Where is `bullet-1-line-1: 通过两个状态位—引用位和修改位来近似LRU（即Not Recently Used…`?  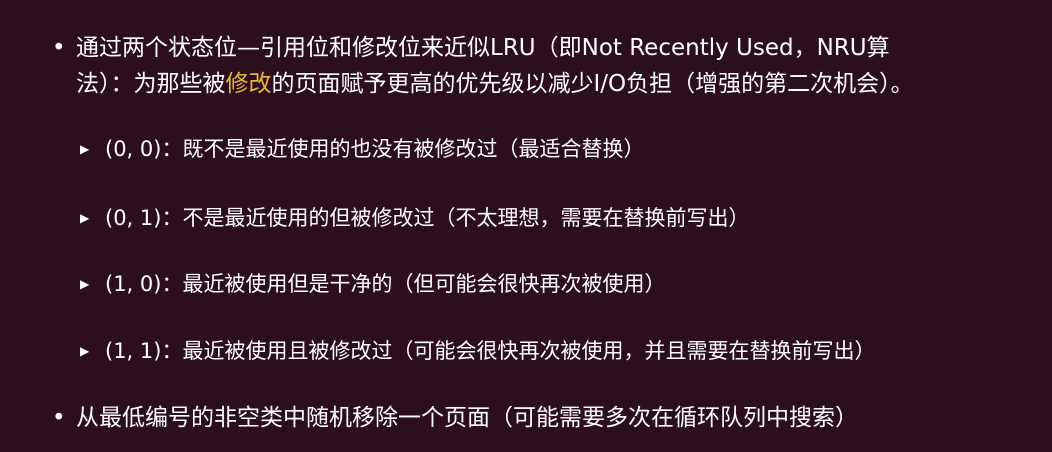 bullet-1-line-1: 通过两个状态位—引用位和修改位来近似LRU（即Not Recently Used… is located at coordinates (483, 48).